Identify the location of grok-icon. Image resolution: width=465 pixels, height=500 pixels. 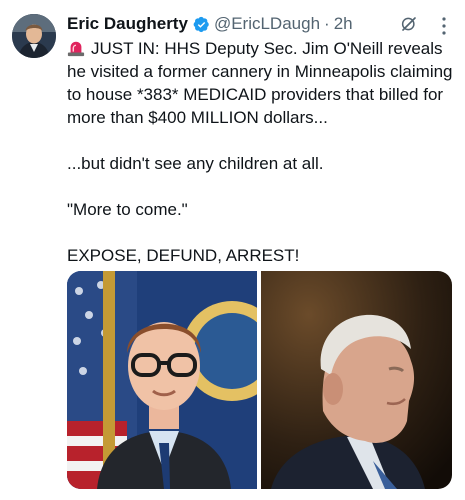
(409, 24).